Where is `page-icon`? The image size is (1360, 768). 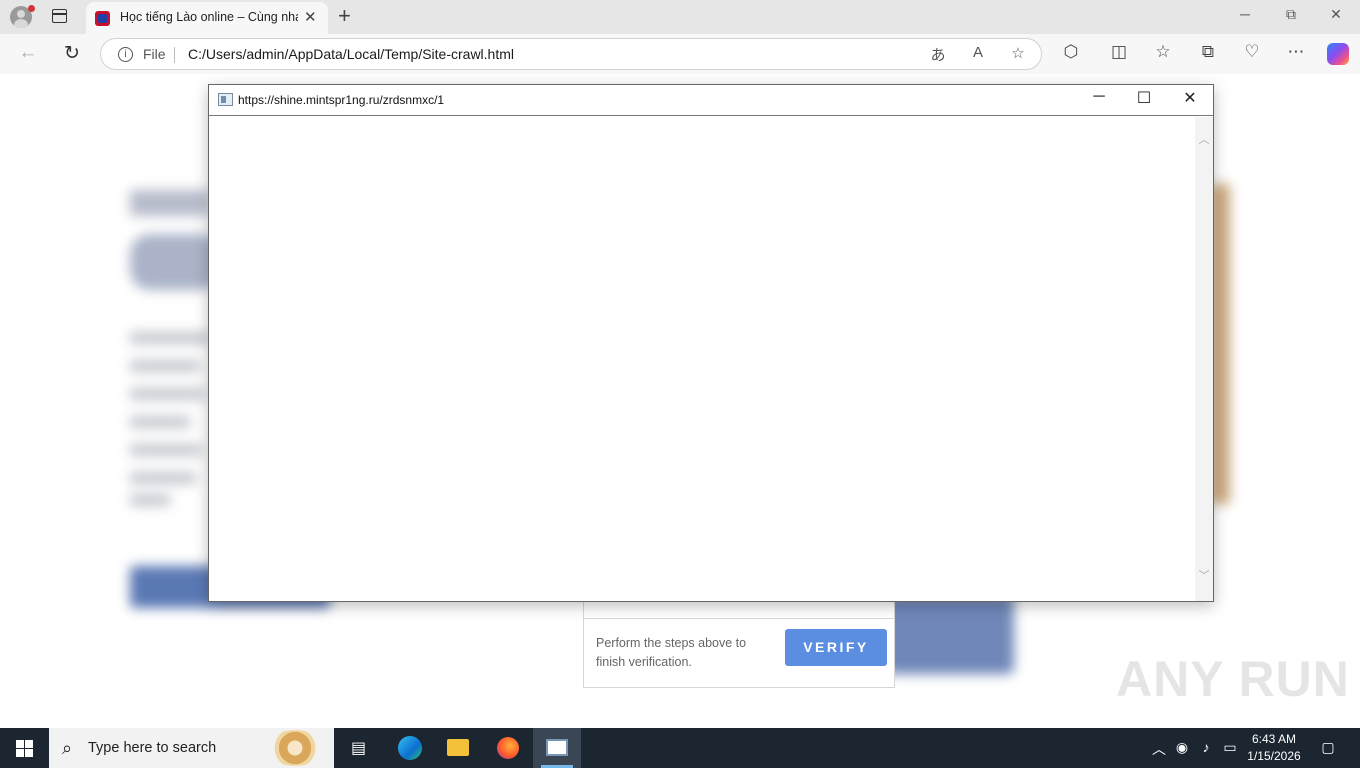
page-icon is located at coordinates (225, 99).